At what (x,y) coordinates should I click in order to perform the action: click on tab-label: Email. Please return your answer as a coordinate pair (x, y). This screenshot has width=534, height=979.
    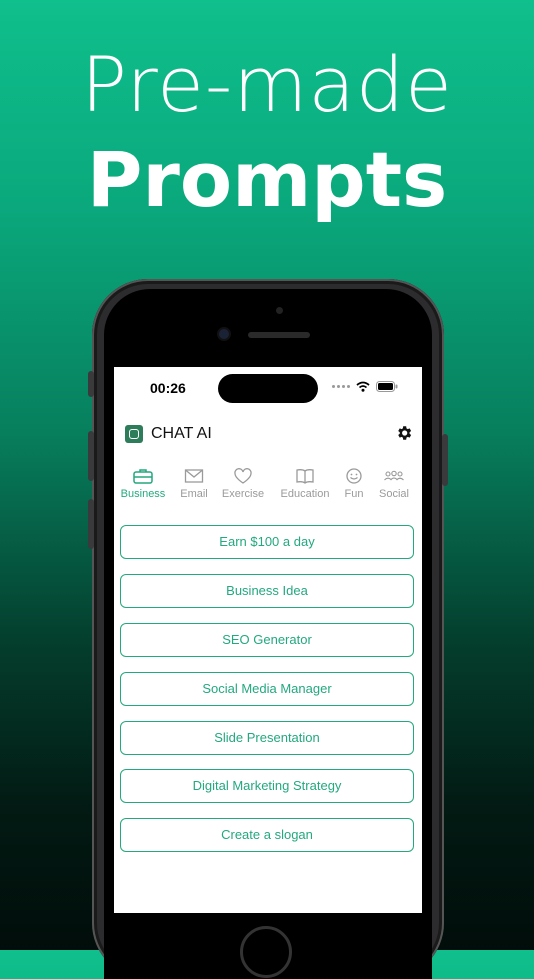
    Looking at the image, I should click on (194, 494).